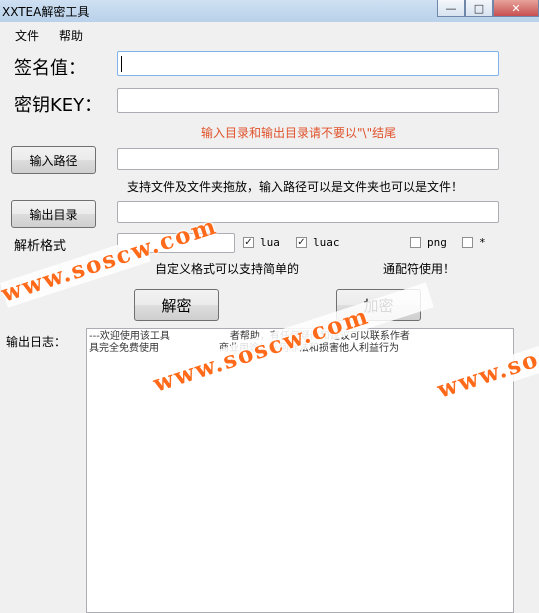 The image size is (539, 613). I want to click on key-label: 密钥KEY：, so click(58, 105).